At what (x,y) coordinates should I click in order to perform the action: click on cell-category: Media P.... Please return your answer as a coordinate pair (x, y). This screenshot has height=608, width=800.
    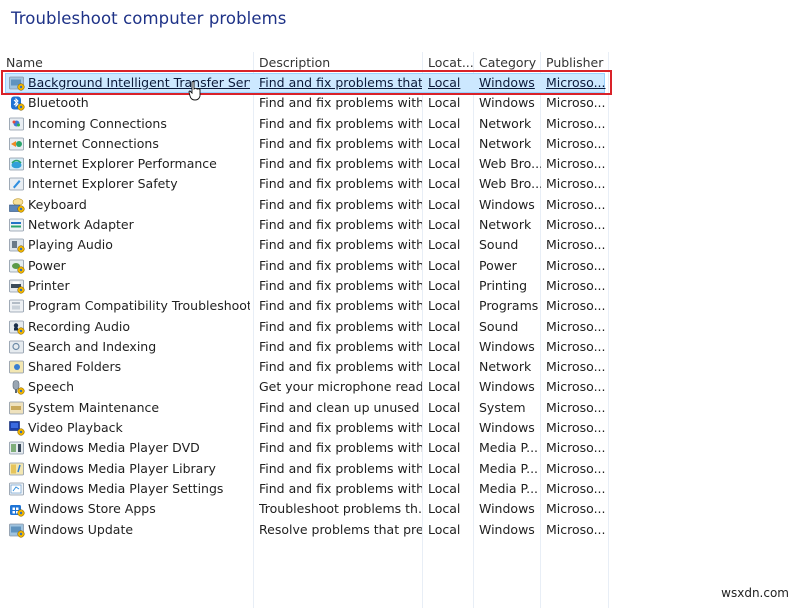
    Looking at the image, I should click on (509, 448).